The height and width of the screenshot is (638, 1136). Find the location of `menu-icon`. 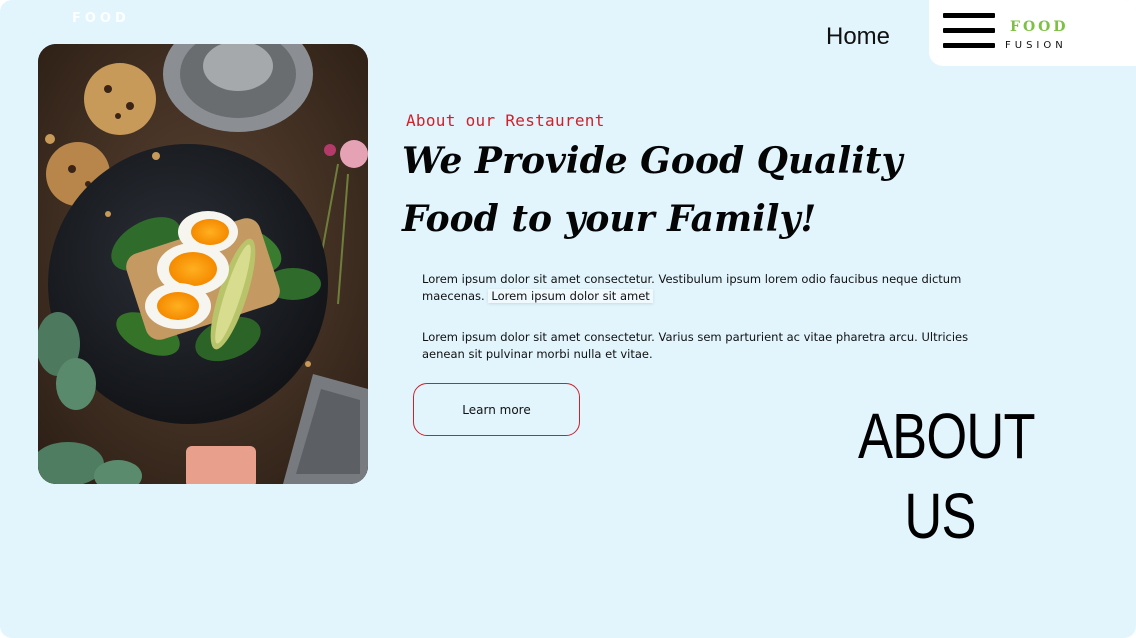

menu-icon is located at coordinates (969, 31).